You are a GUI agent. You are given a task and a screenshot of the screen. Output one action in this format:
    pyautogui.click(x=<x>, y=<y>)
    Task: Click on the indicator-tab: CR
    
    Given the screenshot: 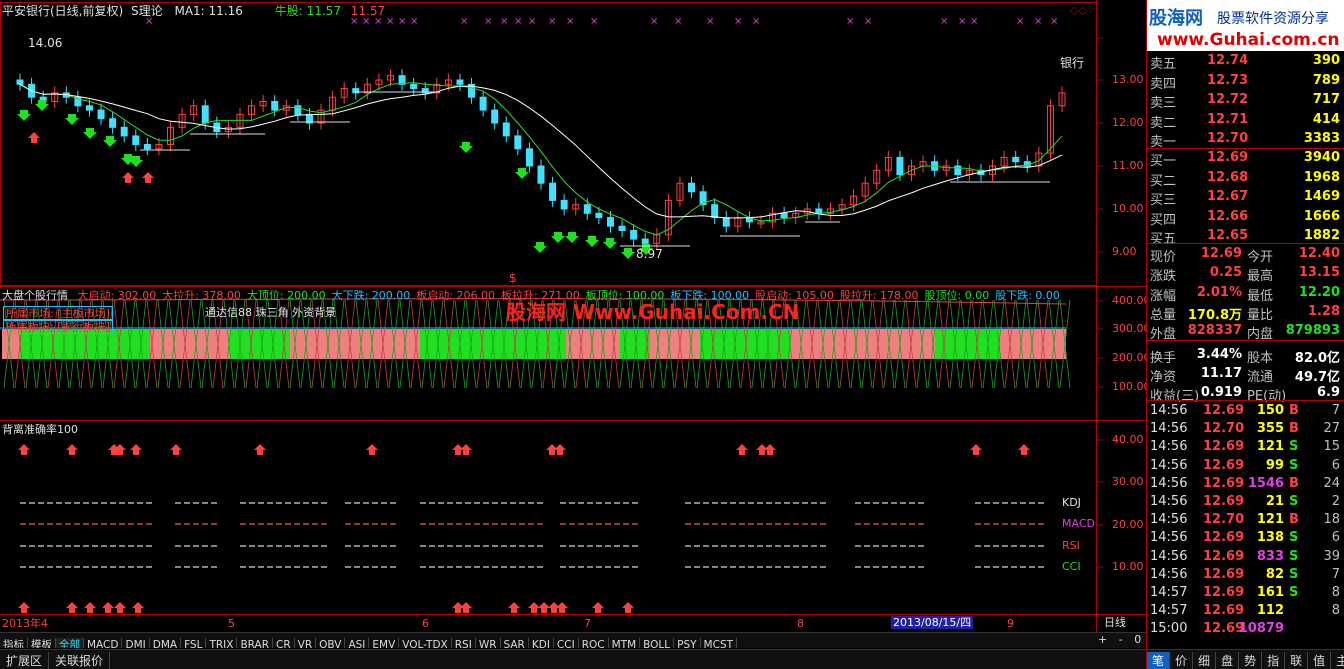 What is the action you would take?
    pyautogui.click(x=284, y=643)
    